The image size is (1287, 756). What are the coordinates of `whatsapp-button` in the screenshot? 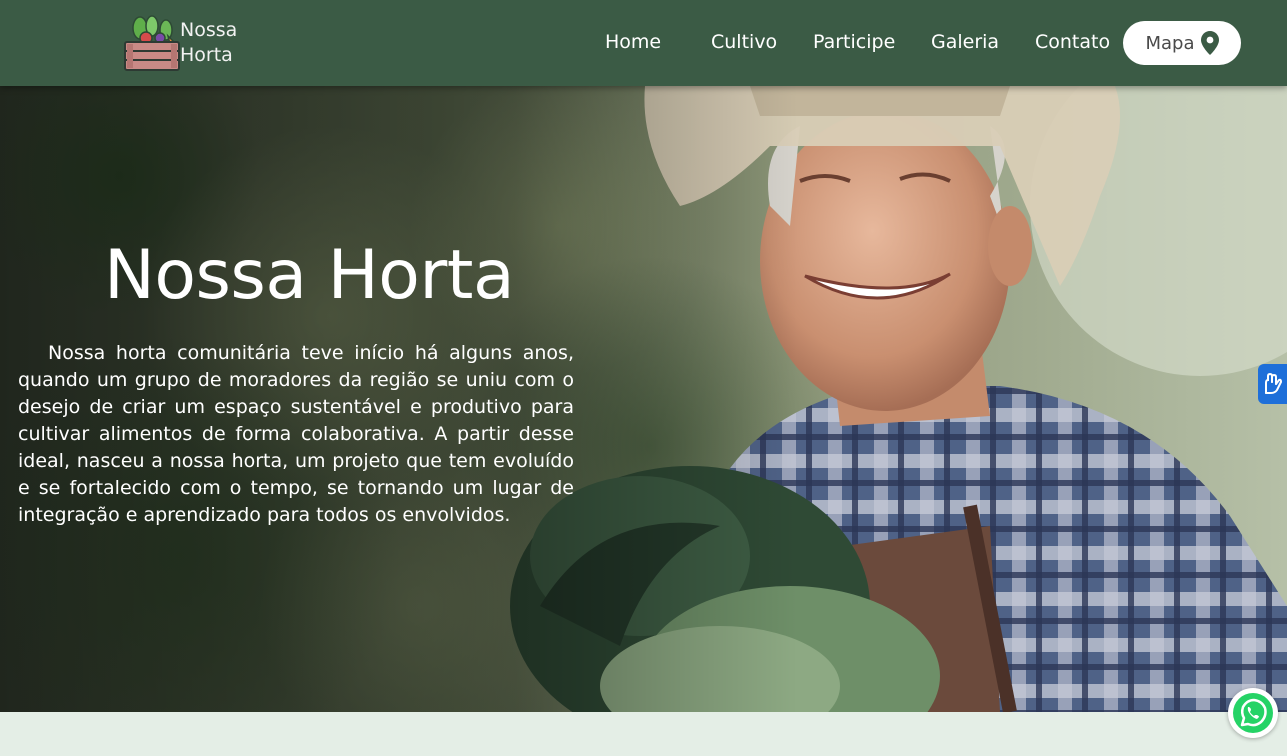 It's located at (1253, 713).